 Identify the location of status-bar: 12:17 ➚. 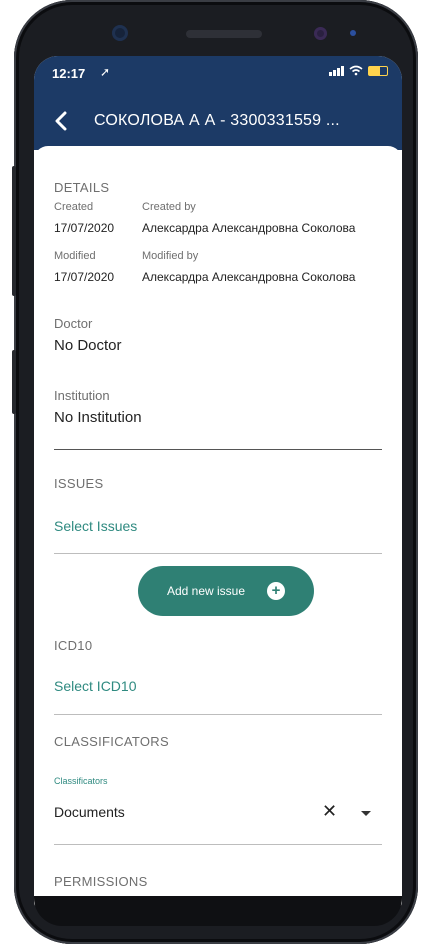
(218, 75).